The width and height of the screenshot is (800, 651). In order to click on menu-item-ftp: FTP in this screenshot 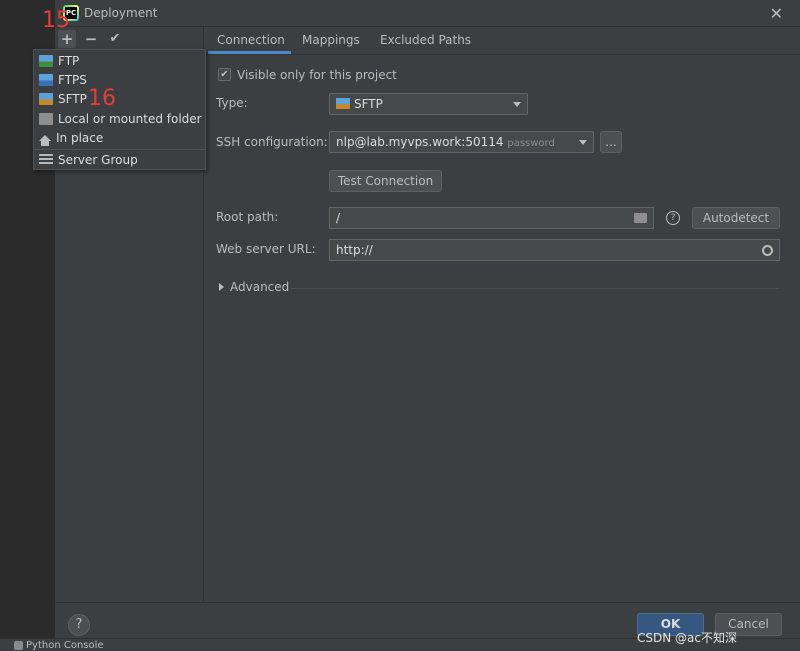, I will do `click(119, 60)`.